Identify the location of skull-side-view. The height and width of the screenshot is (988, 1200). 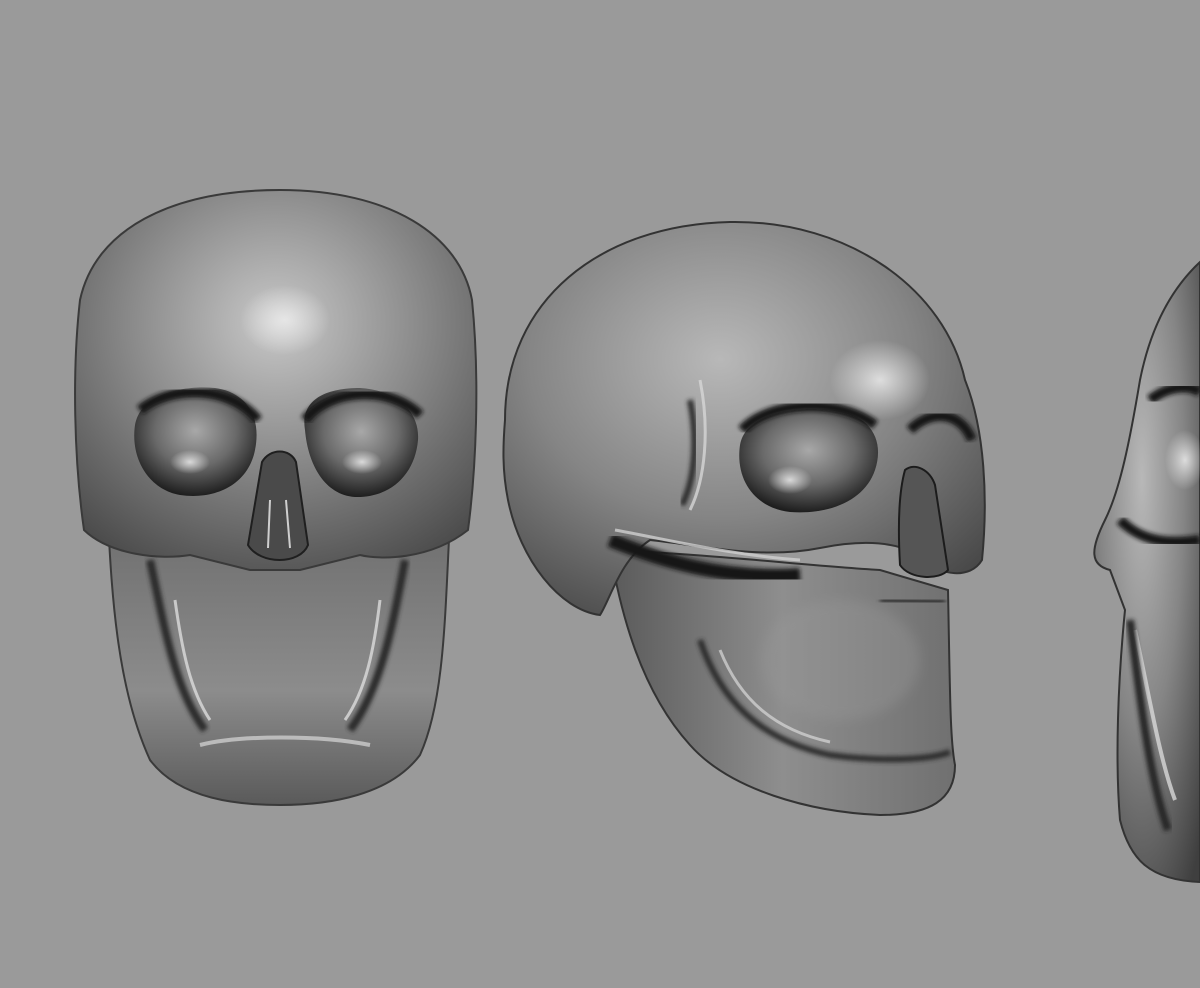
(1146, 572).